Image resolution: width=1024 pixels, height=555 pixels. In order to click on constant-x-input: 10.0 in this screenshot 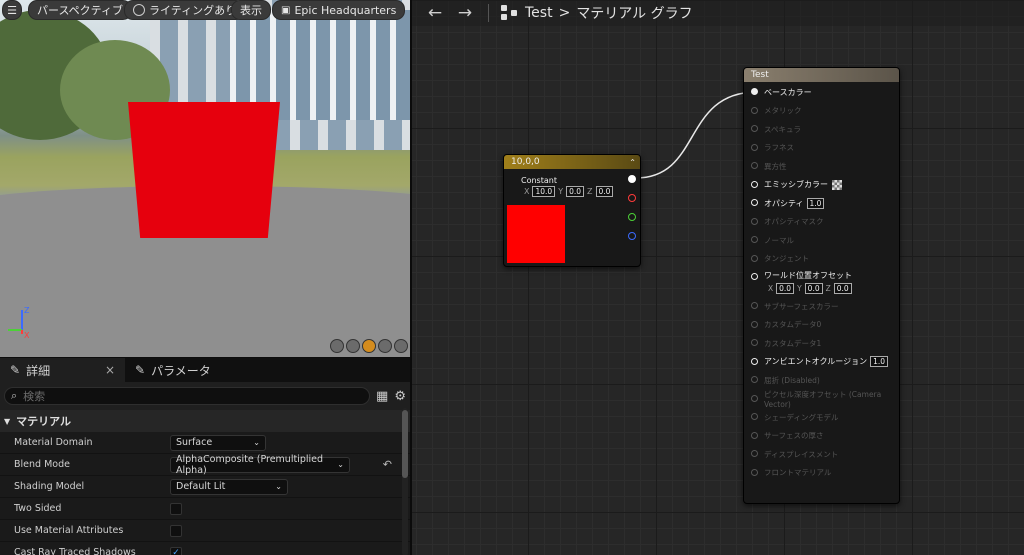, I will do `click(544, 191)`.